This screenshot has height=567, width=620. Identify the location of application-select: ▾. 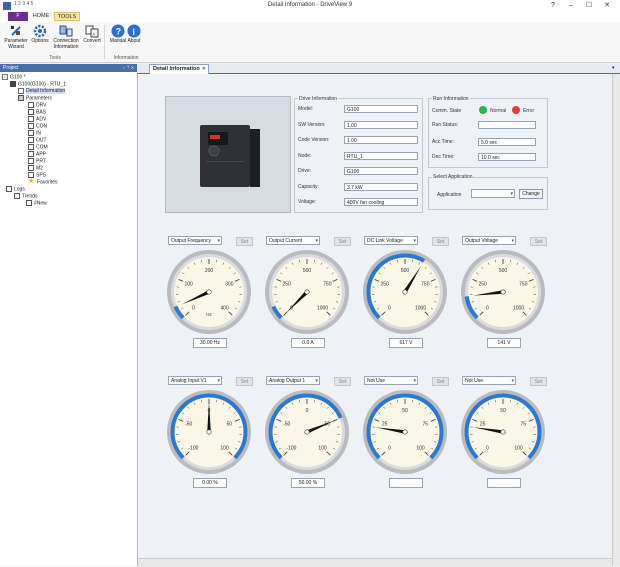
(493, 193).